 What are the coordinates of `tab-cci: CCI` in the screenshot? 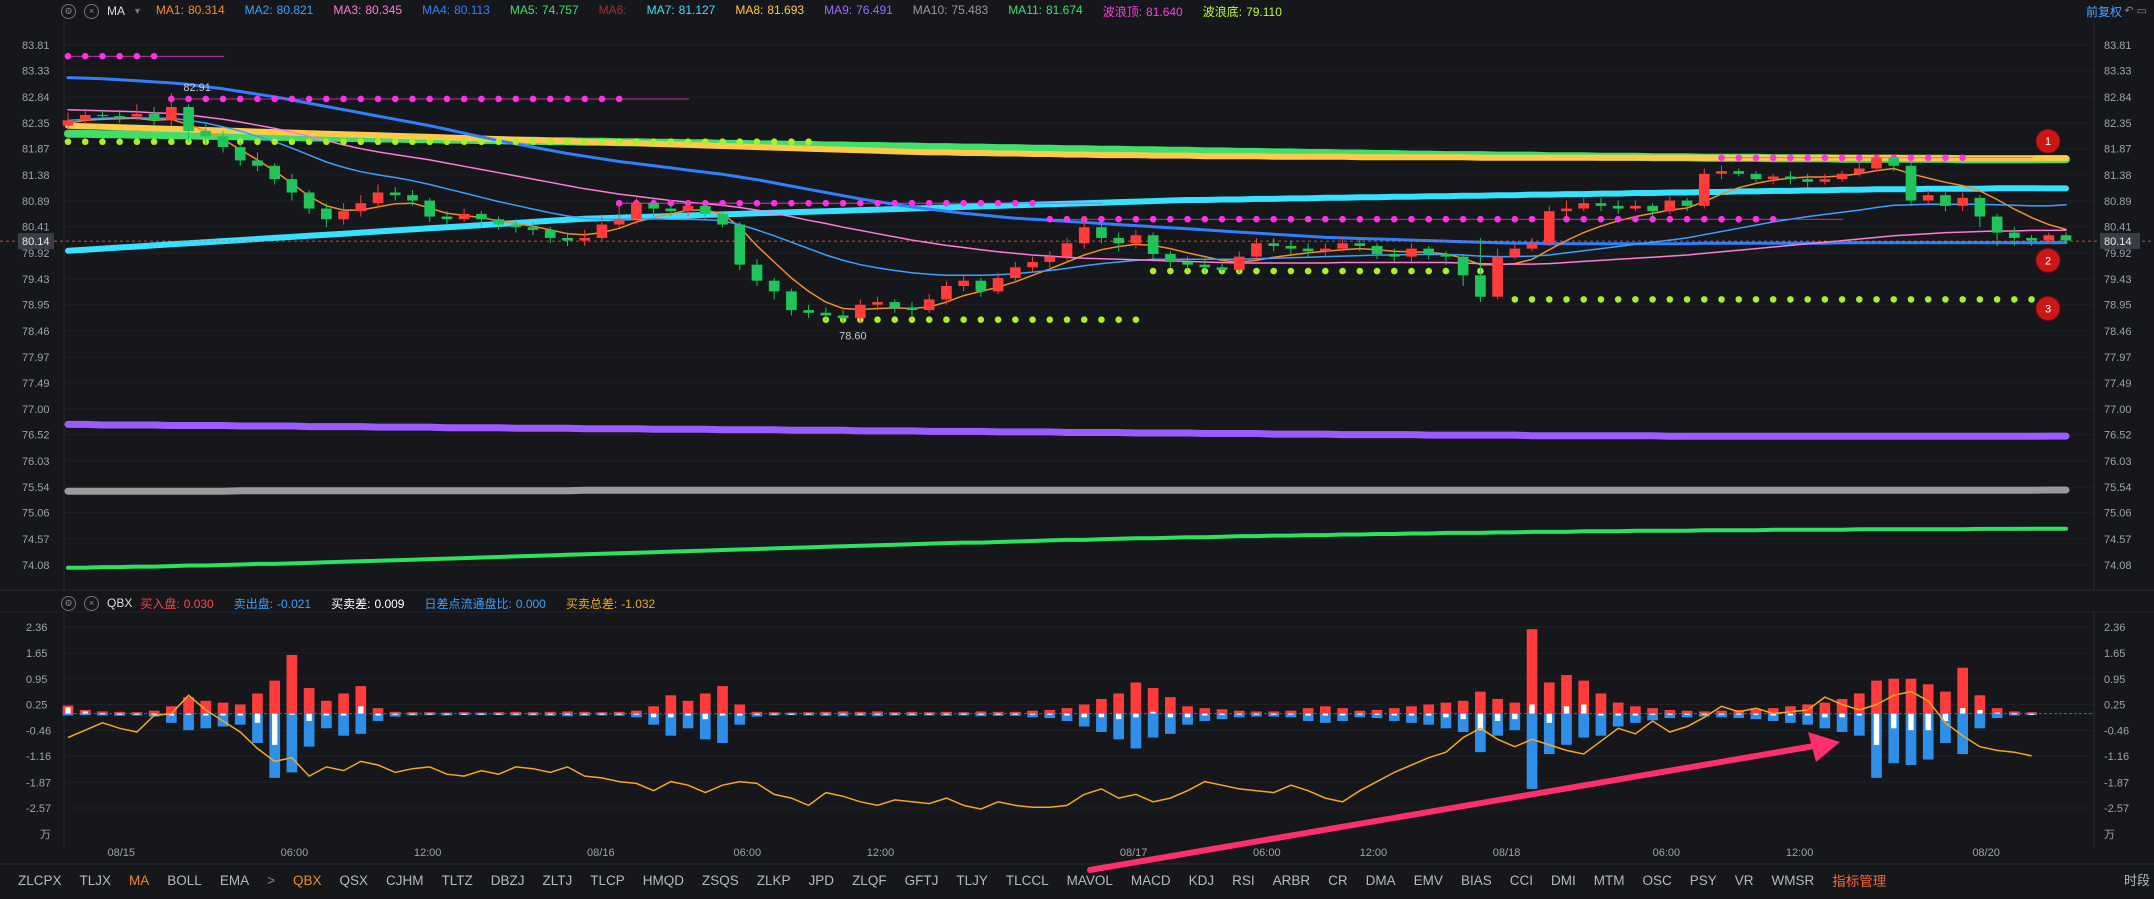 It's located at (1521, 880).